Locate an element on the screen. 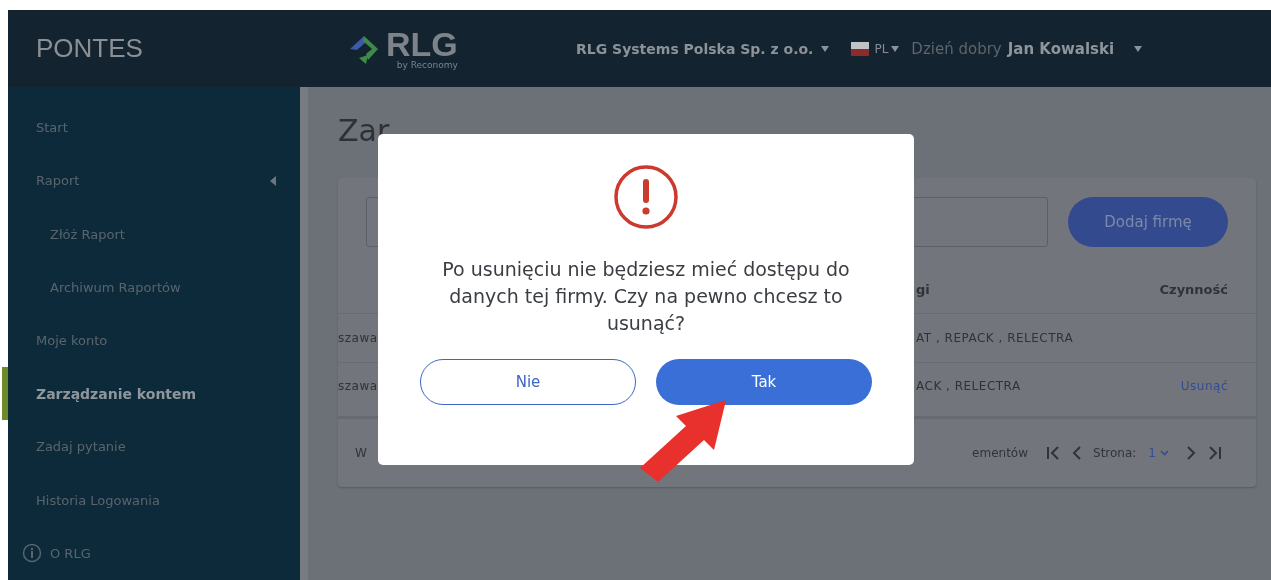 The height and width of the screenshot is (580, 1271). info-icon is located at coordinates (32, 553).